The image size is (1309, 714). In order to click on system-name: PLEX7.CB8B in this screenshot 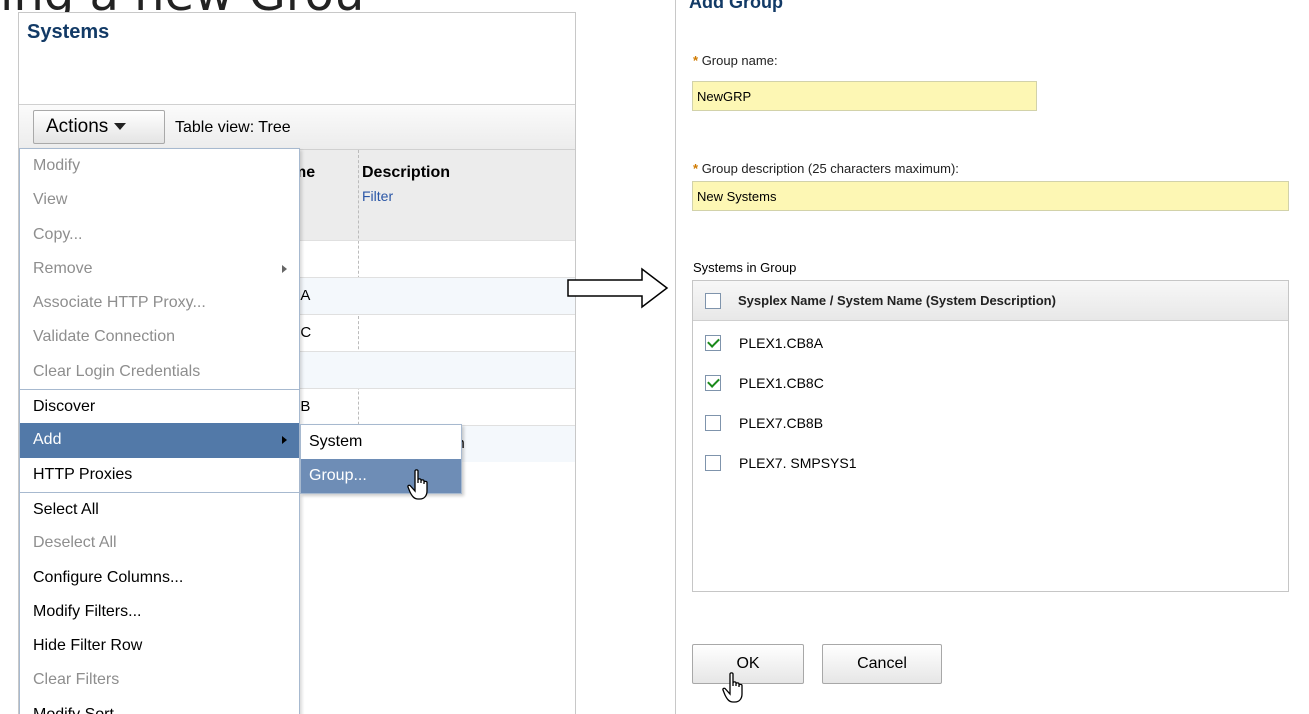, I will do `click(781, 423)`.